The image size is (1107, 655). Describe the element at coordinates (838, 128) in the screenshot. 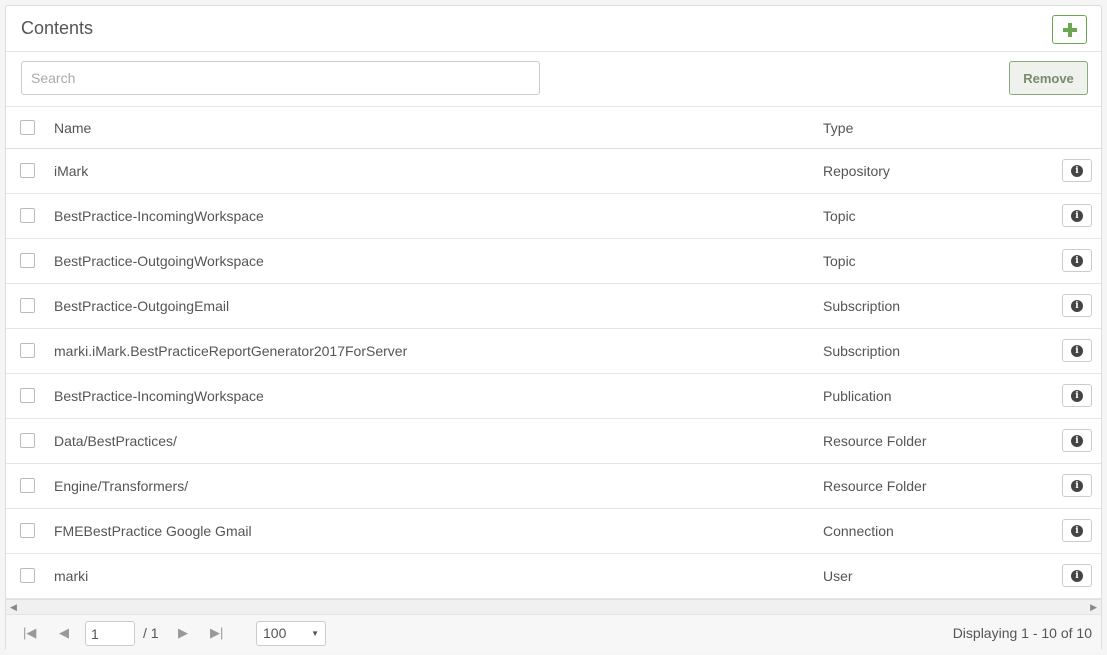

I see `column-header-type: Type` at that location.